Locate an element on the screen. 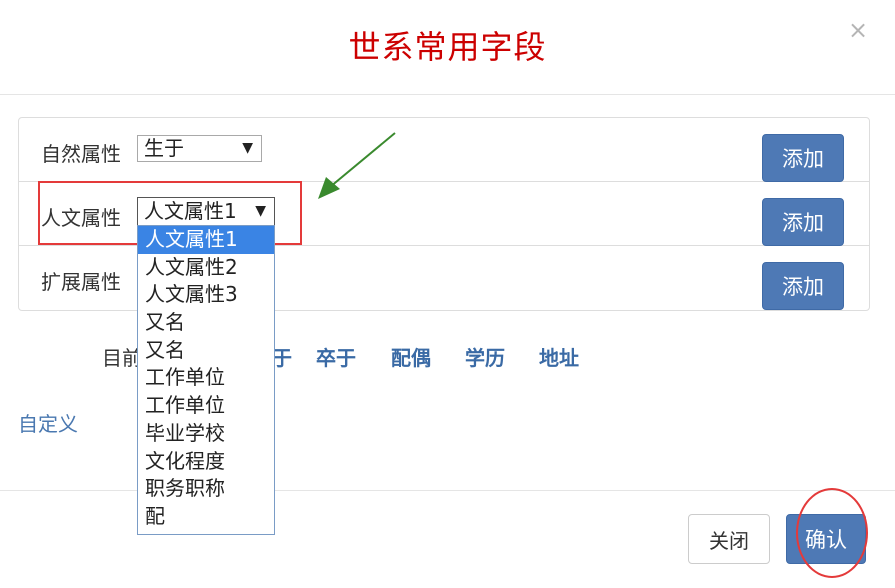 This screenshot has height=588, width=895. field-link: 地址 is located at coordinates (559, 356).